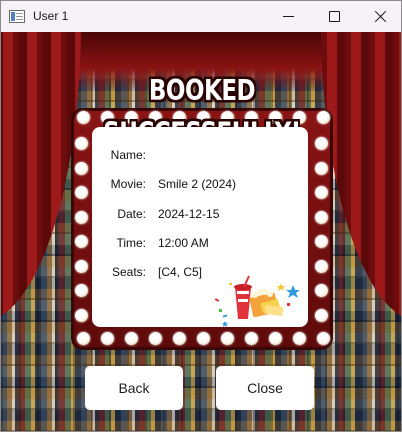  I want to click on title-bar: User 1, so click(201, 16).